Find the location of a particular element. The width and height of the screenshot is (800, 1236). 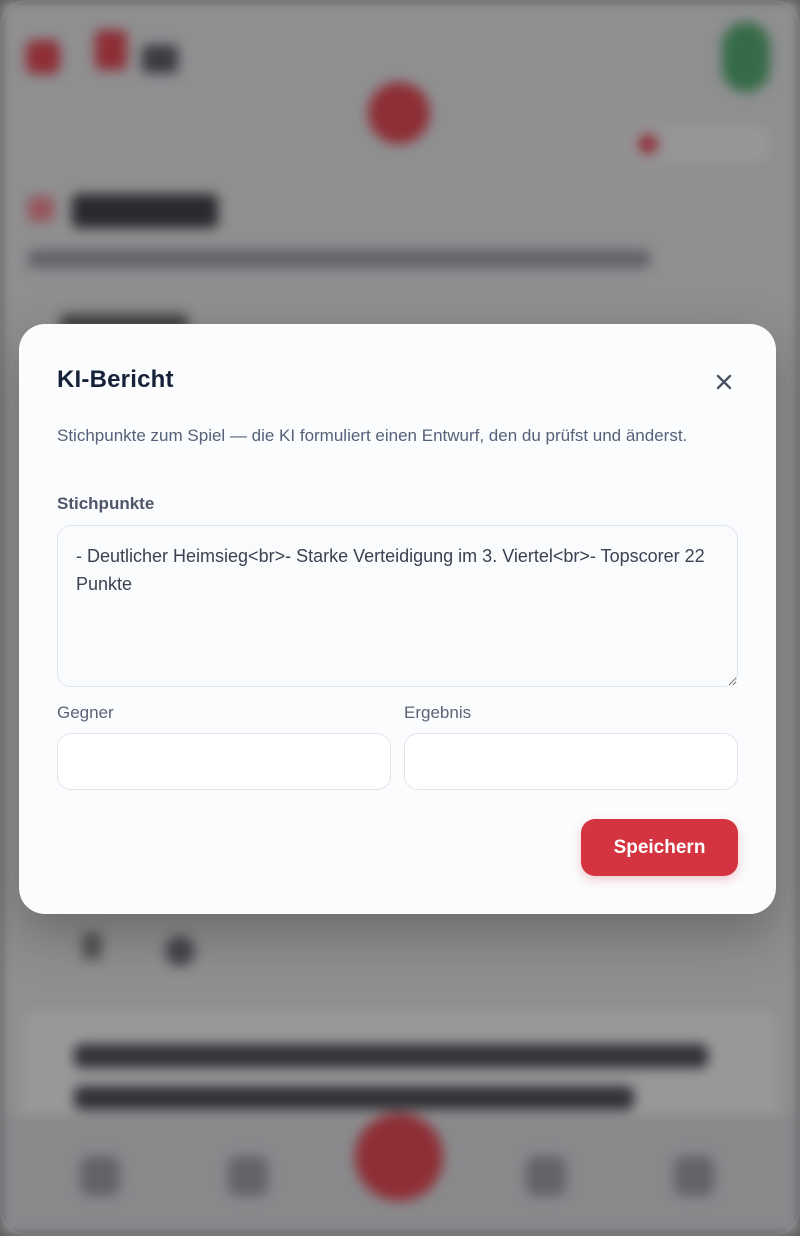

close-button is located at coordinates (724, 382).